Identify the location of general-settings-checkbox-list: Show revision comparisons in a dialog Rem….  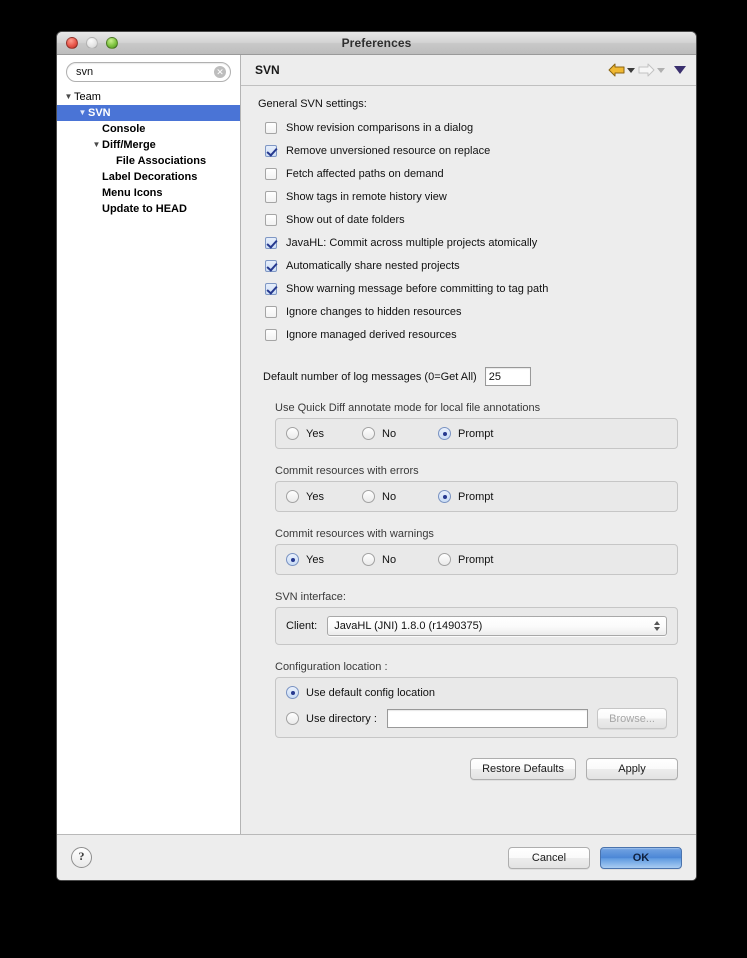
(467, 234).